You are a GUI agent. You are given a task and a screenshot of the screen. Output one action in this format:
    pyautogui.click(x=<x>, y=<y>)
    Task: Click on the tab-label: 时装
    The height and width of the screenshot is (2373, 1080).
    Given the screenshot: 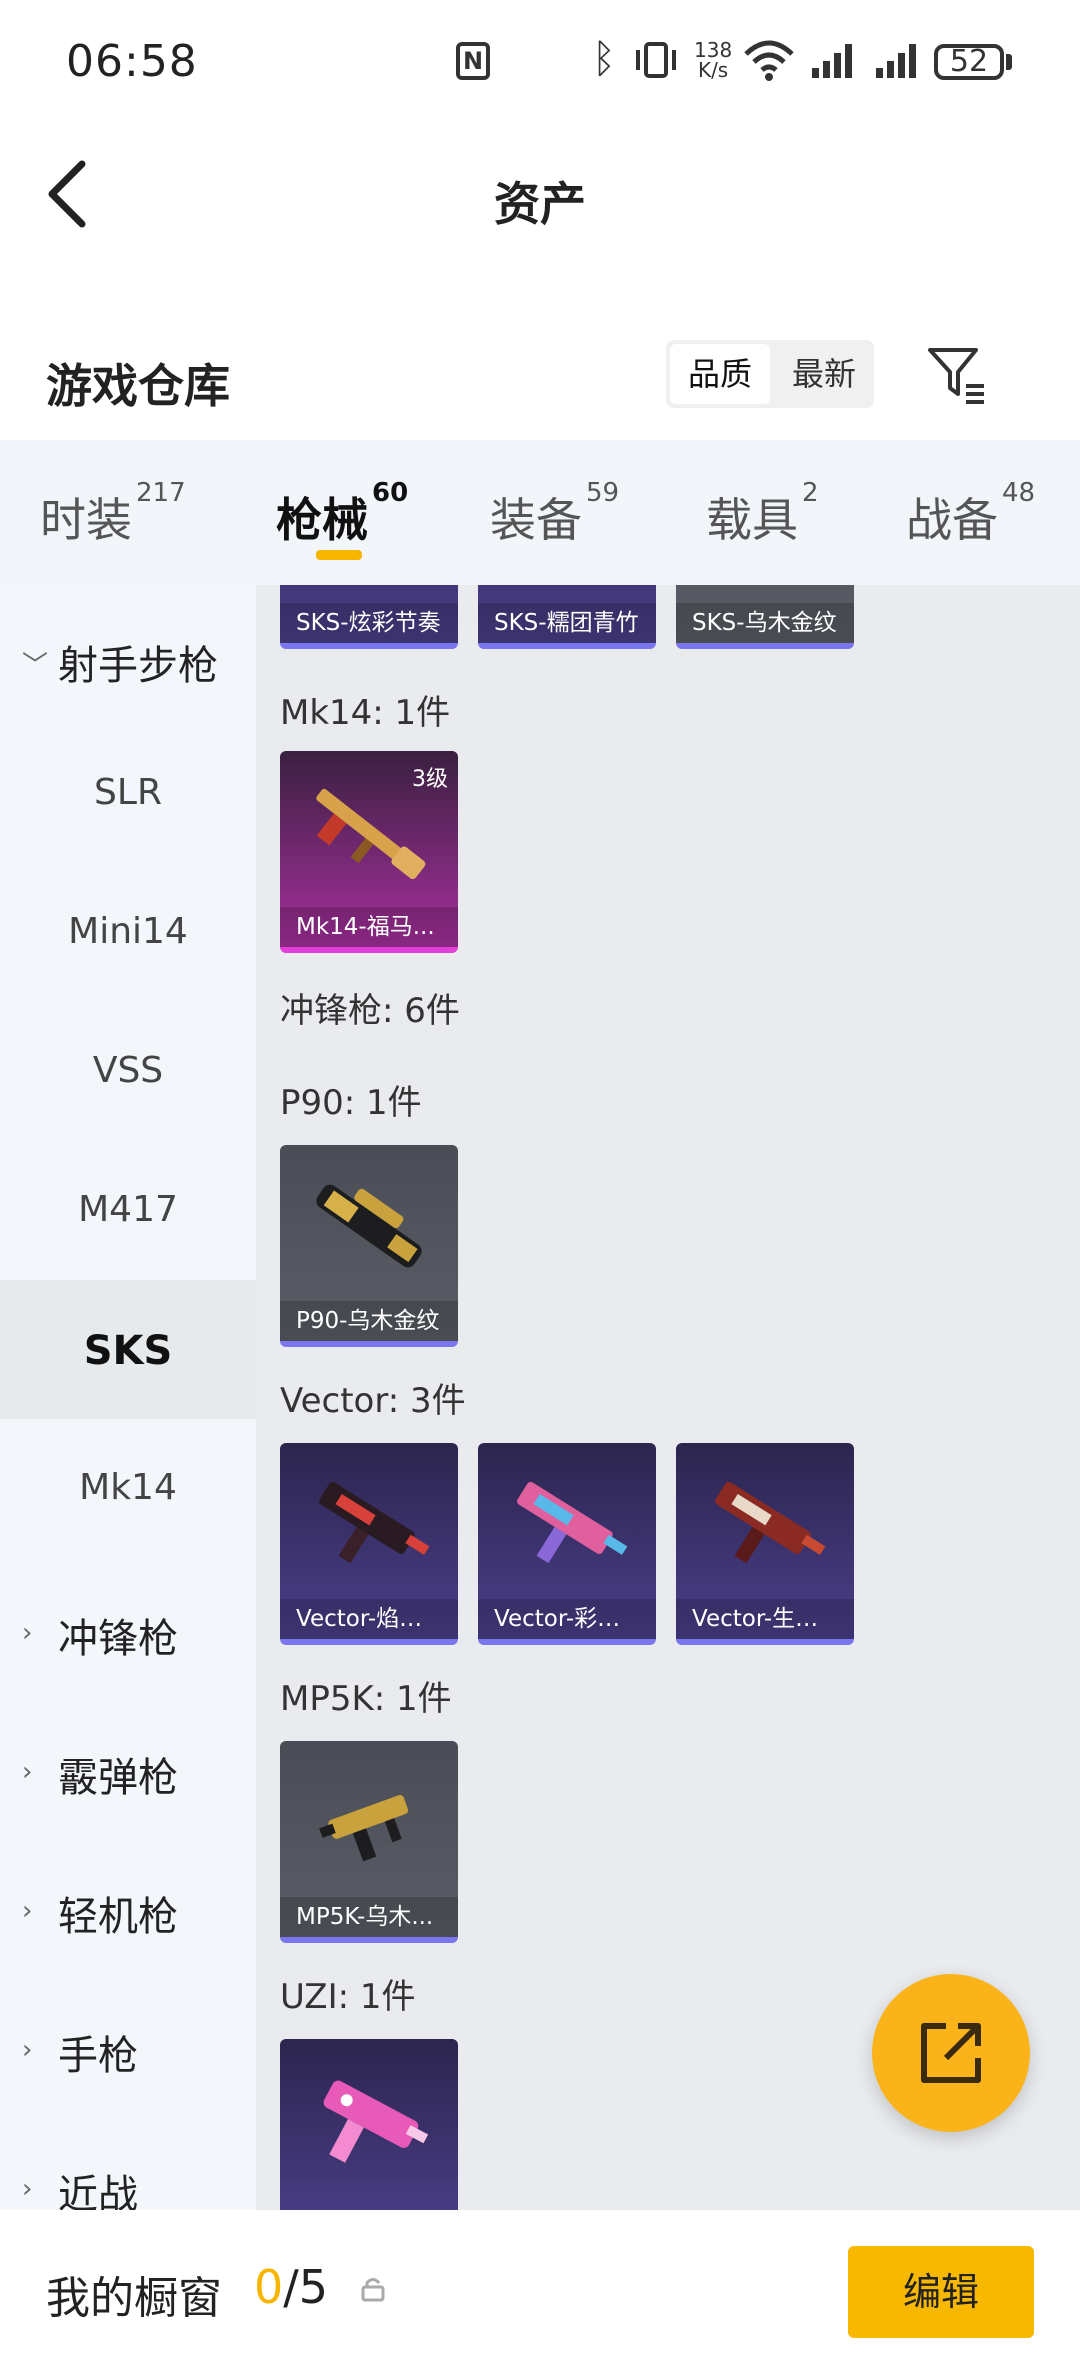 What is the action you would take?
    pyautogui.click(x=86, y=520)
    